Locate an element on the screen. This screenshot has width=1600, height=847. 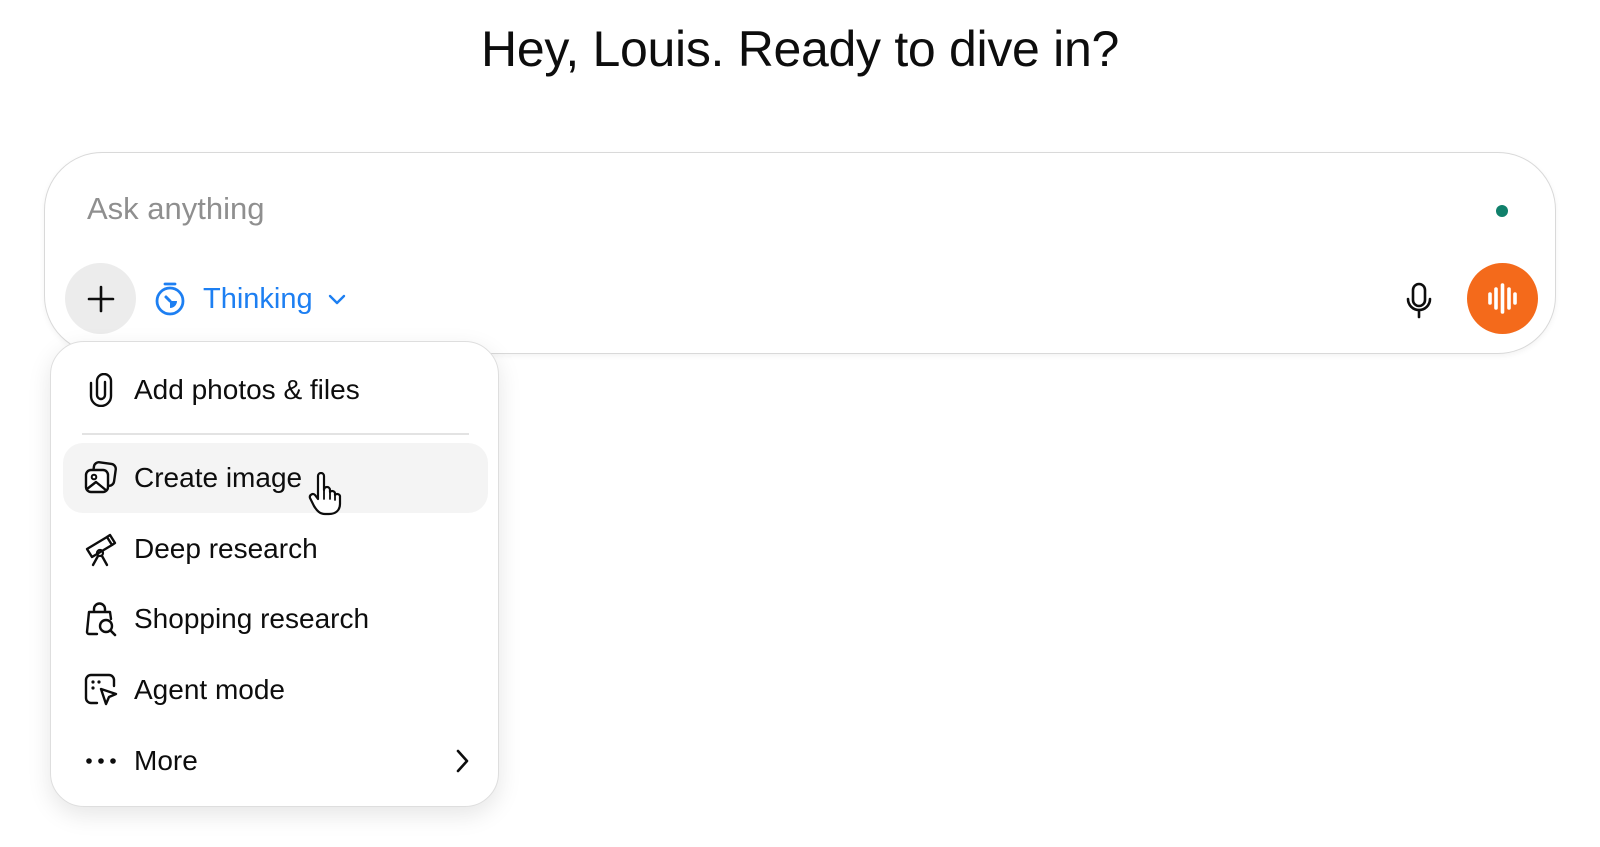
agent-cursor-icon is located at coordinates (101, 690).